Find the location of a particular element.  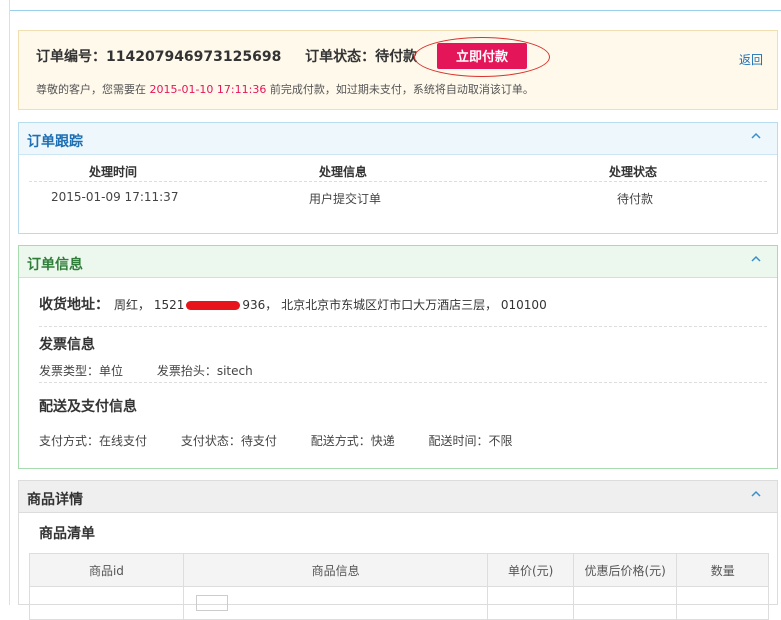

table-row is located at coordinates (399, 603).